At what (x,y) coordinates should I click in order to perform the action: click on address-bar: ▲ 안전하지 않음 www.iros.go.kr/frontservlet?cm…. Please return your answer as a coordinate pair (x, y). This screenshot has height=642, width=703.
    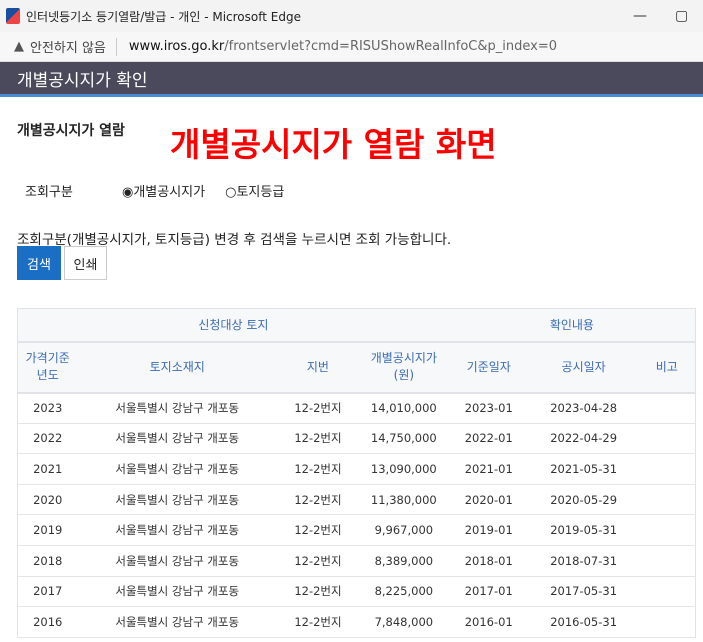
    Looking at the image, I should click on (351, 47).